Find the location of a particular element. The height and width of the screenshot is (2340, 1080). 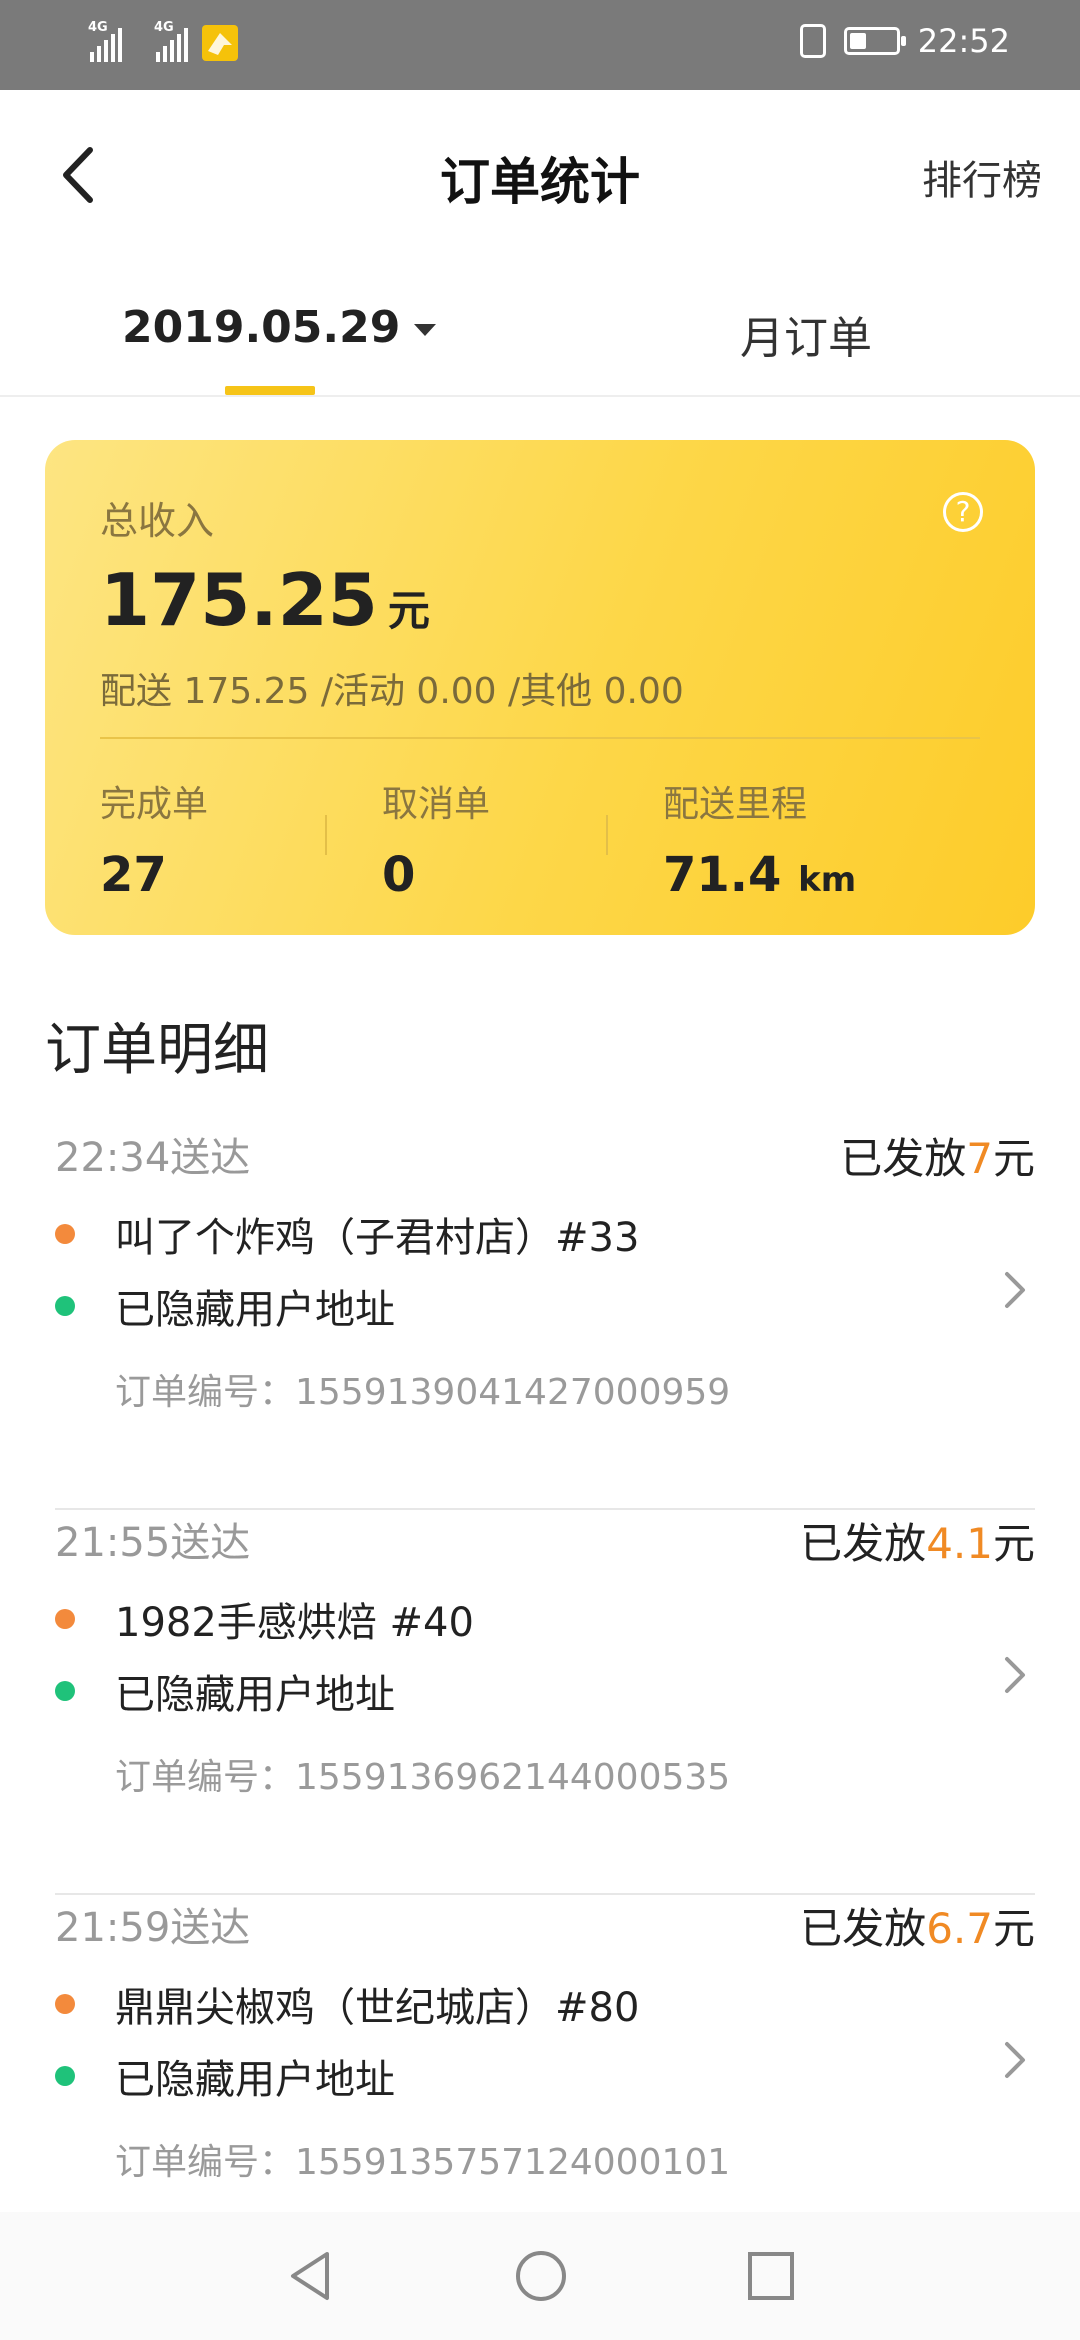

clock: 22:52 is located at coordinates (963, 41).